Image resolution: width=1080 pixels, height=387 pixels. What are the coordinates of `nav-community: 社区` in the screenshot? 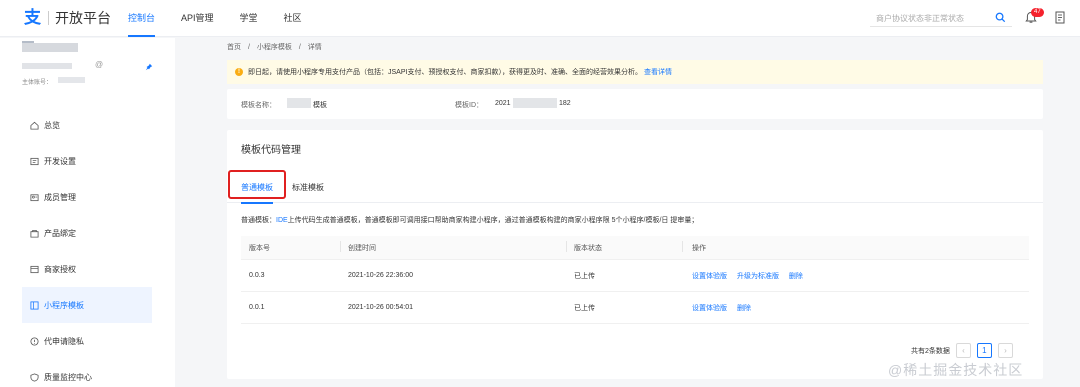 It's located at (293, 18).